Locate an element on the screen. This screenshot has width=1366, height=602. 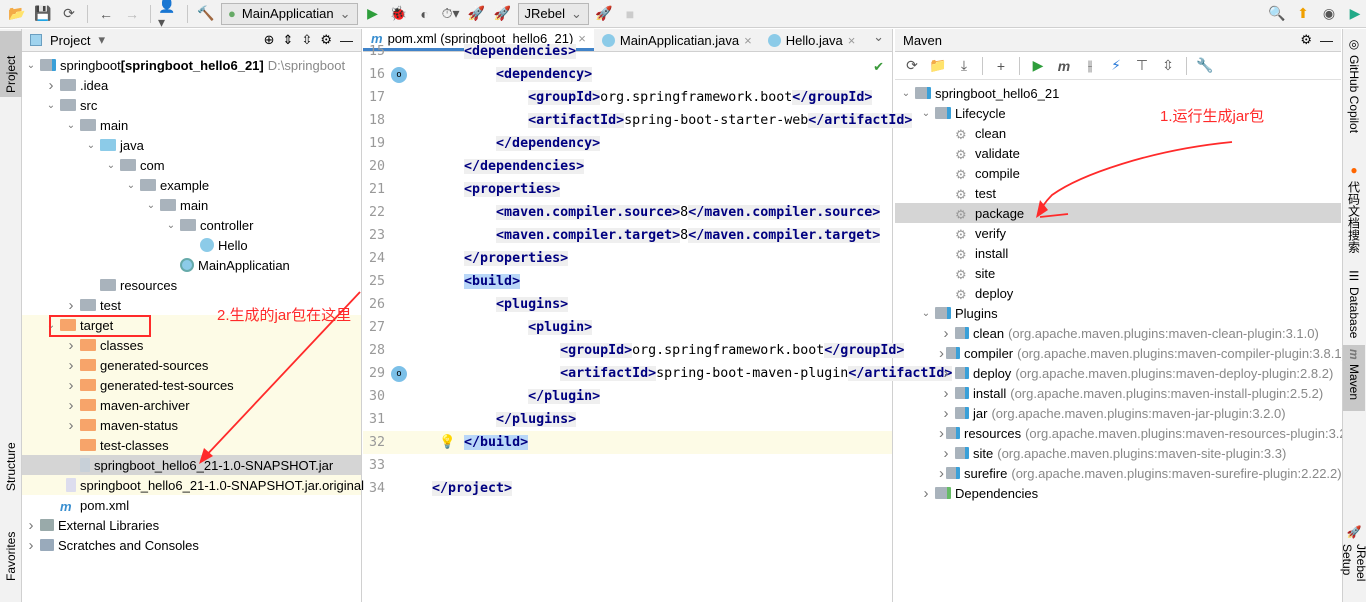
arrow-to-package is located at coordinates (1135, 179).